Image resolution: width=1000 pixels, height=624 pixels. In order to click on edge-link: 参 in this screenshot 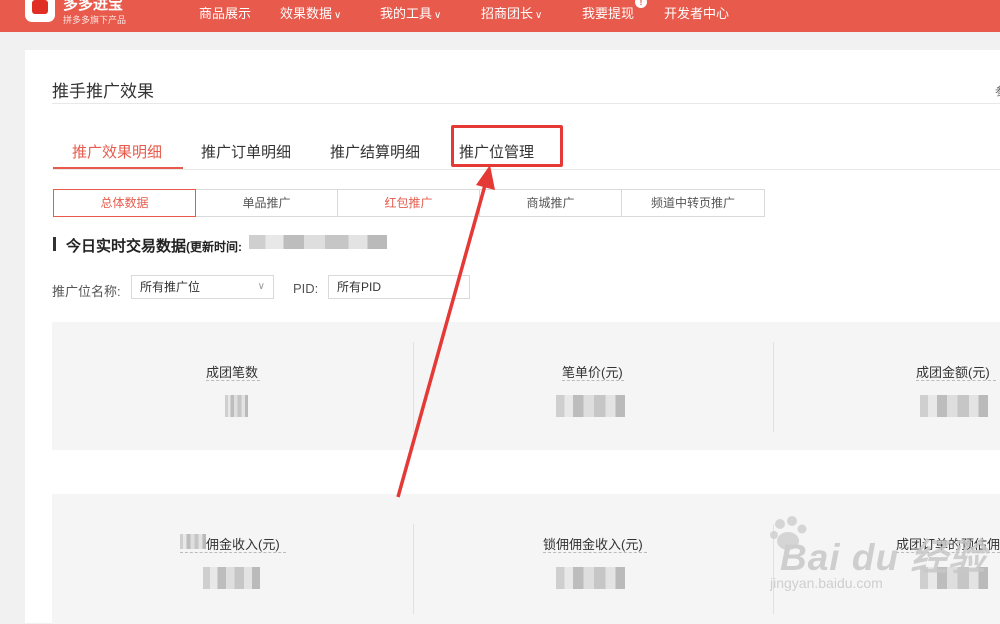, I will do `click(997, 91)`.